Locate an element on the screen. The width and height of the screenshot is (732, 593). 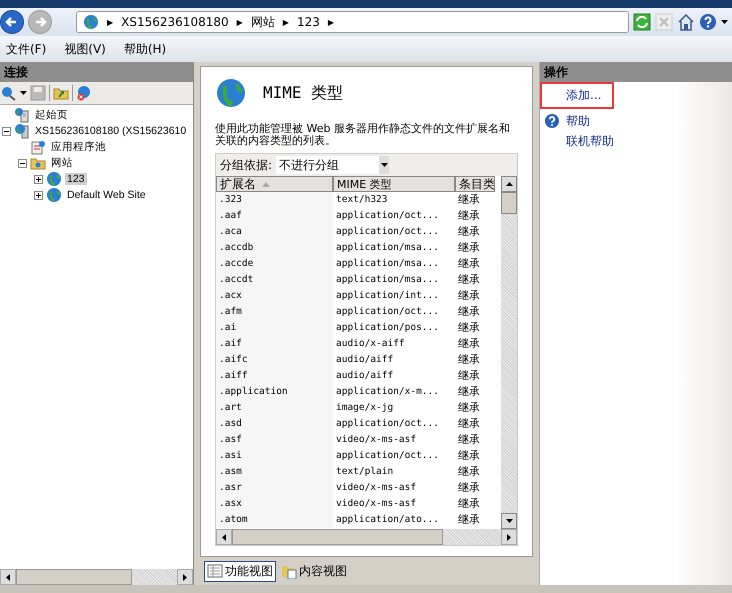
breadcrumb: XS156236108180 is located at coordinates (175, 22).